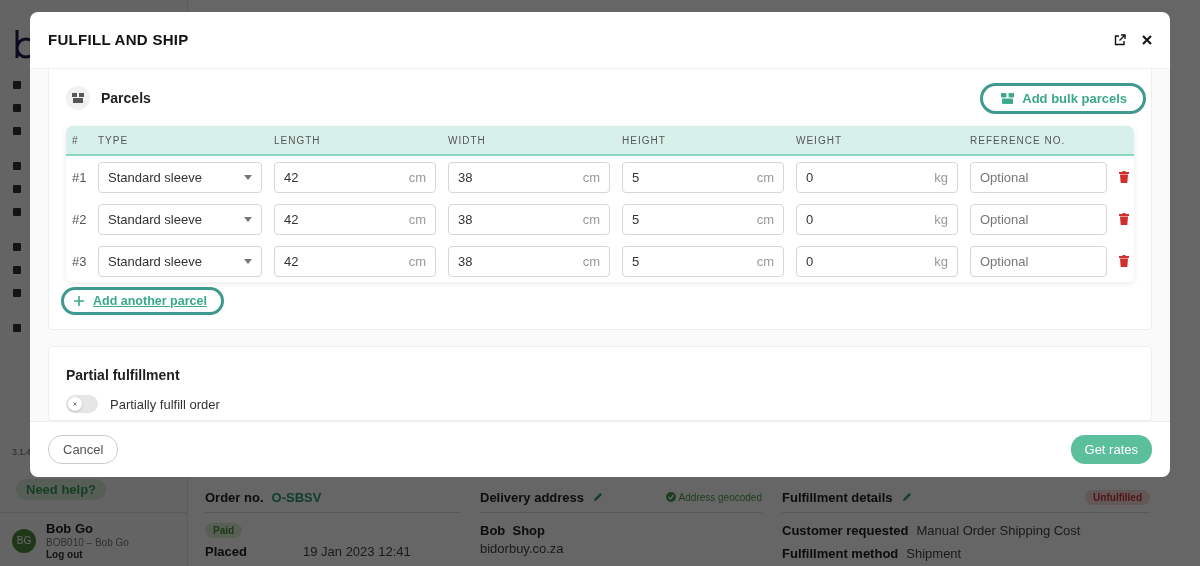 The height and width of the screenshot is (566, 1200). What do you see at coordinates (1147, 40) in the screenshot?
I see `close-icon` at bounding box center [1147, 40].